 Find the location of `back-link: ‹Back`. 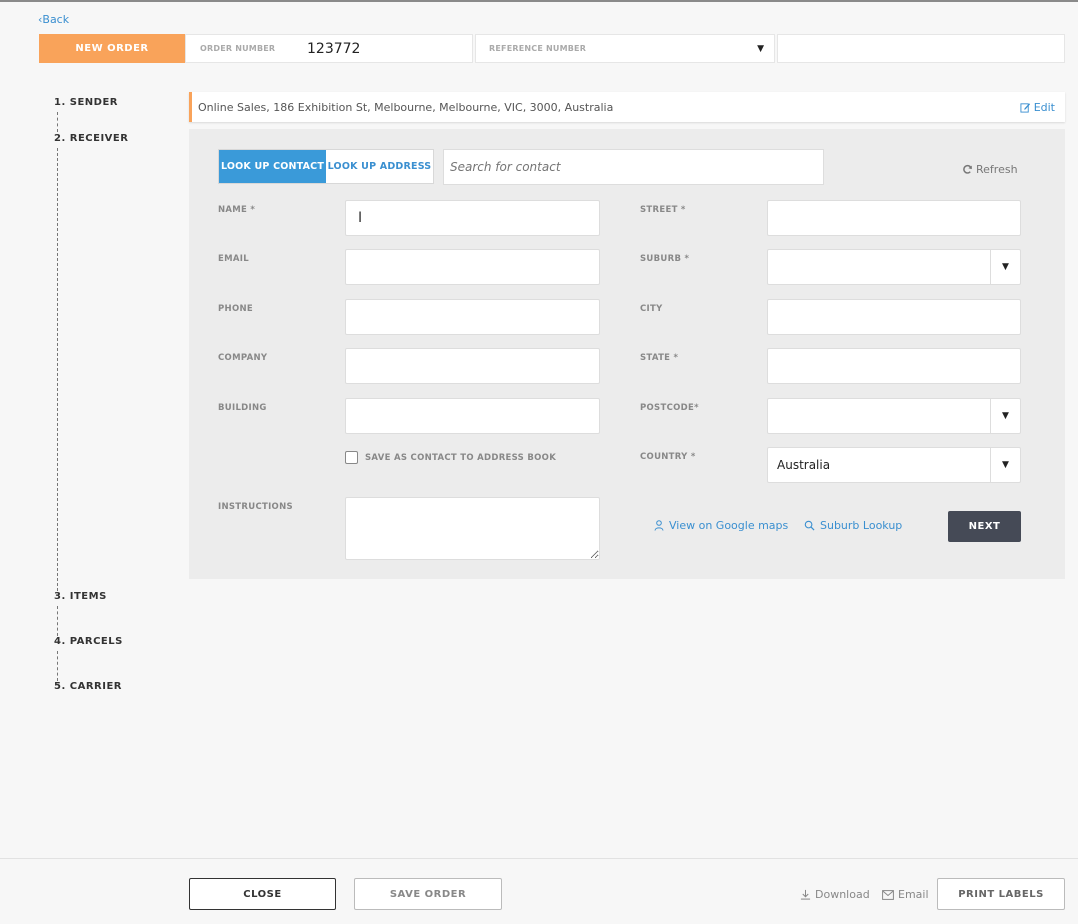

back-link: ‹Back is located at coordinates (53, 19).